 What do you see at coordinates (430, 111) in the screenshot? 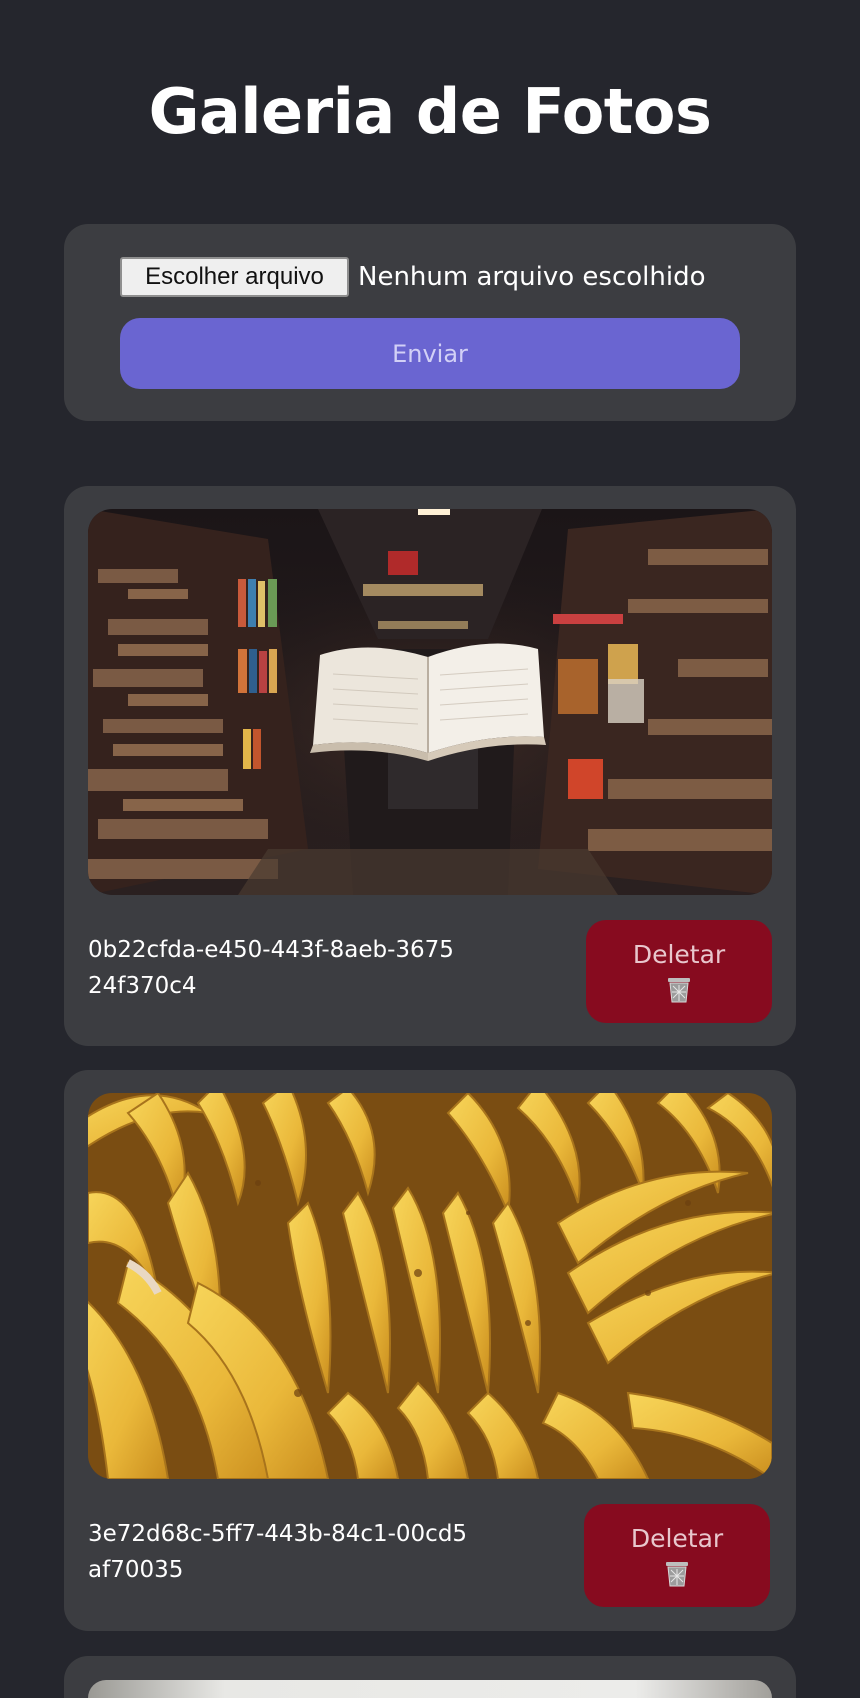
I see `page-title: Galeria de Fotos` at bounding box center [430, 111].